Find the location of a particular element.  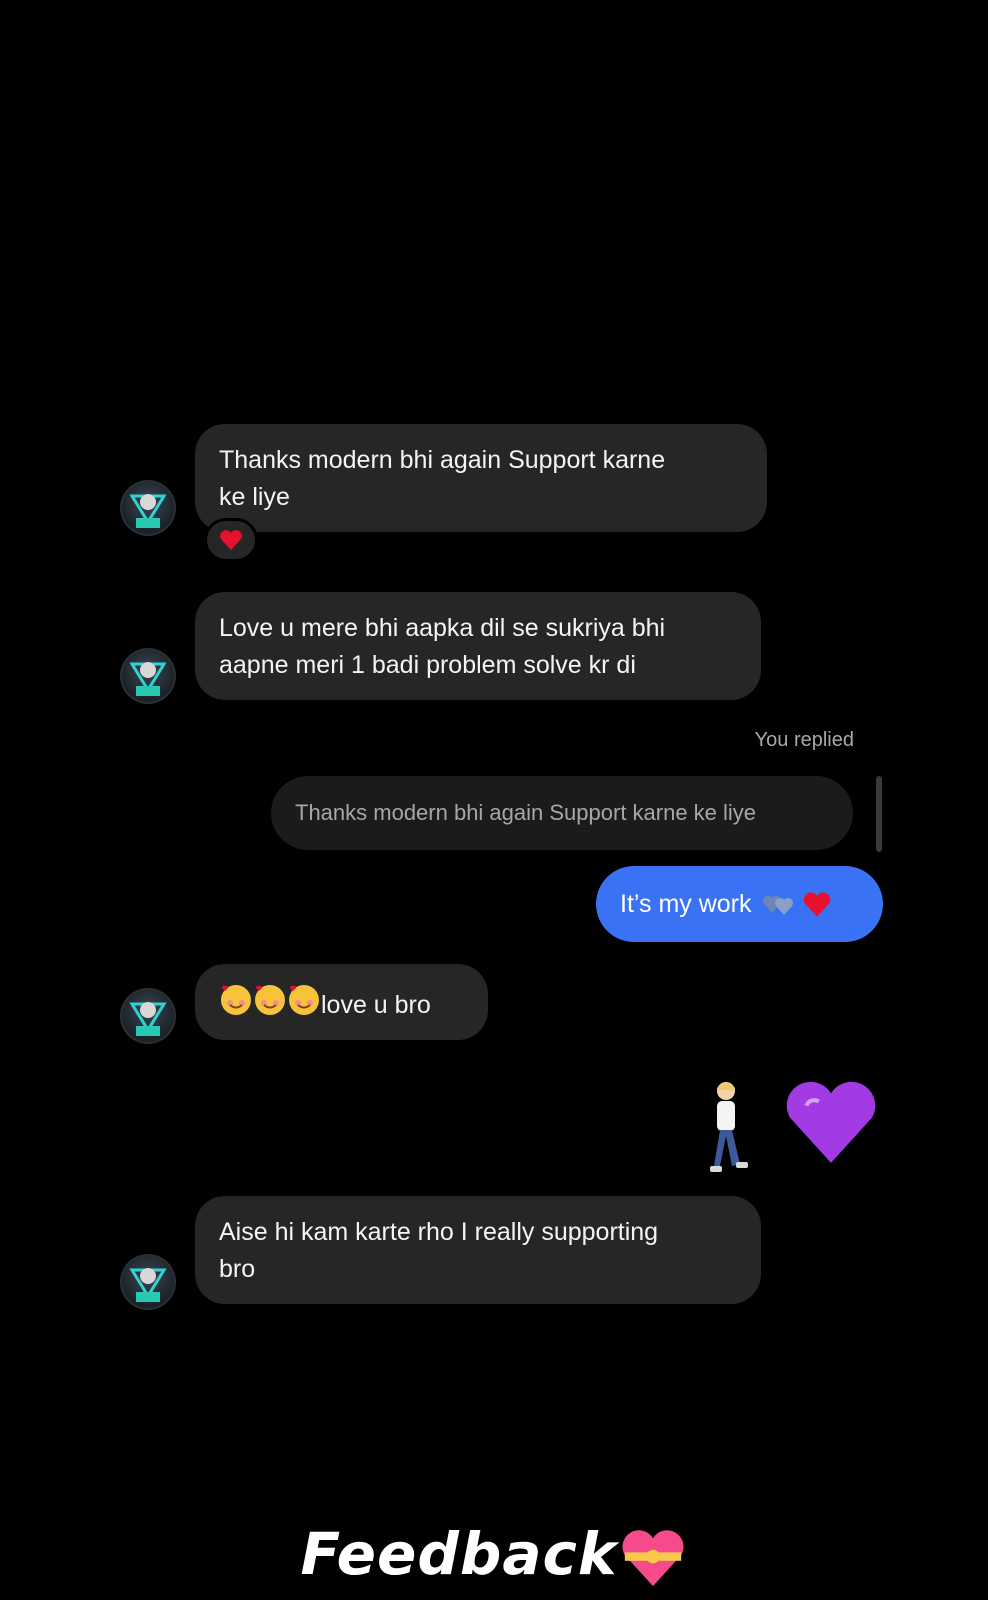

feedback-caption: Feedback is located at coordinates (494, 1554).